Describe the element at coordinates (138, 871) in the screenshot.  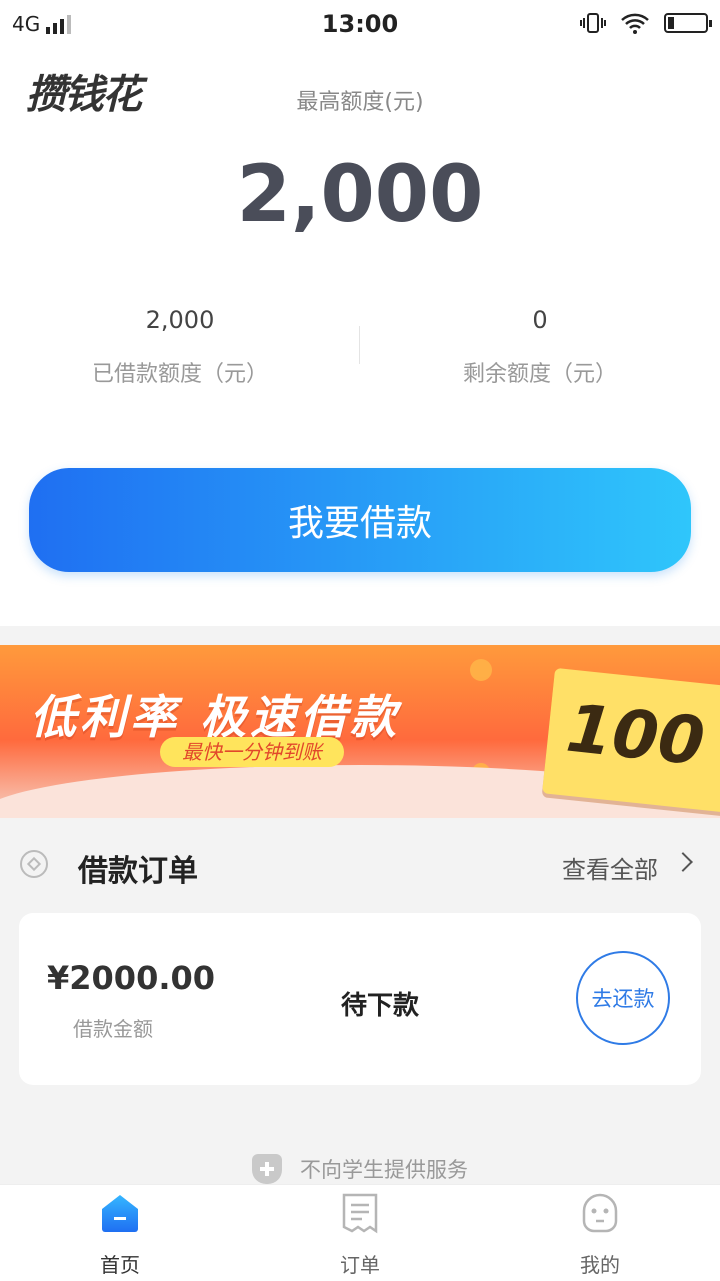
I see `orders-title: 借款订单` at that location.